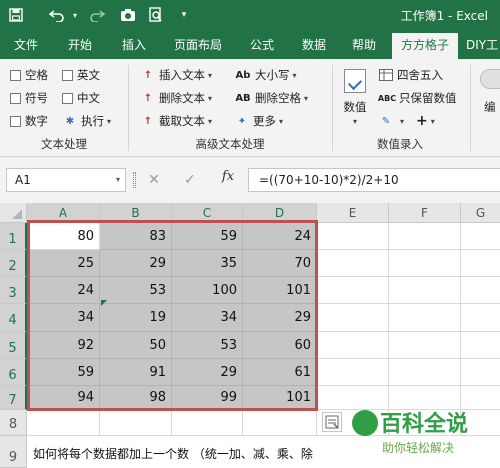 This screenshot has height=468, width=500. I want to click on cell-b1: 83, so click(136, 236).